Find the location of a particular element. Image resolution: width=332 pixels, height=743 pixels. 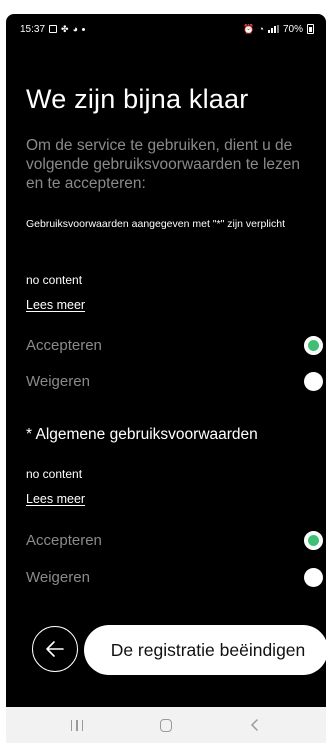

page-title: We zijn bijna klaar is located at coordinates (137, 99).